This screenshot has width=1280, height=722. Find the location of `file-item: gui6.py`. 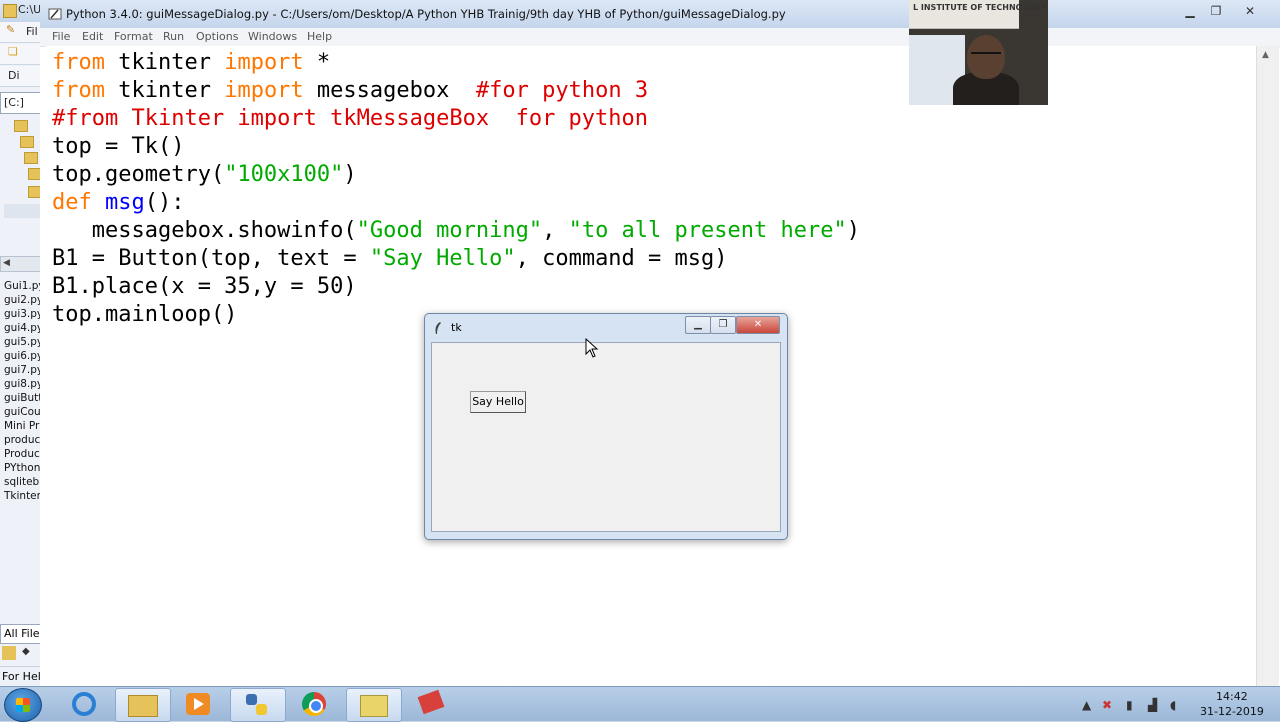

file-item: gui6.py is located at coordinates (20, 356).